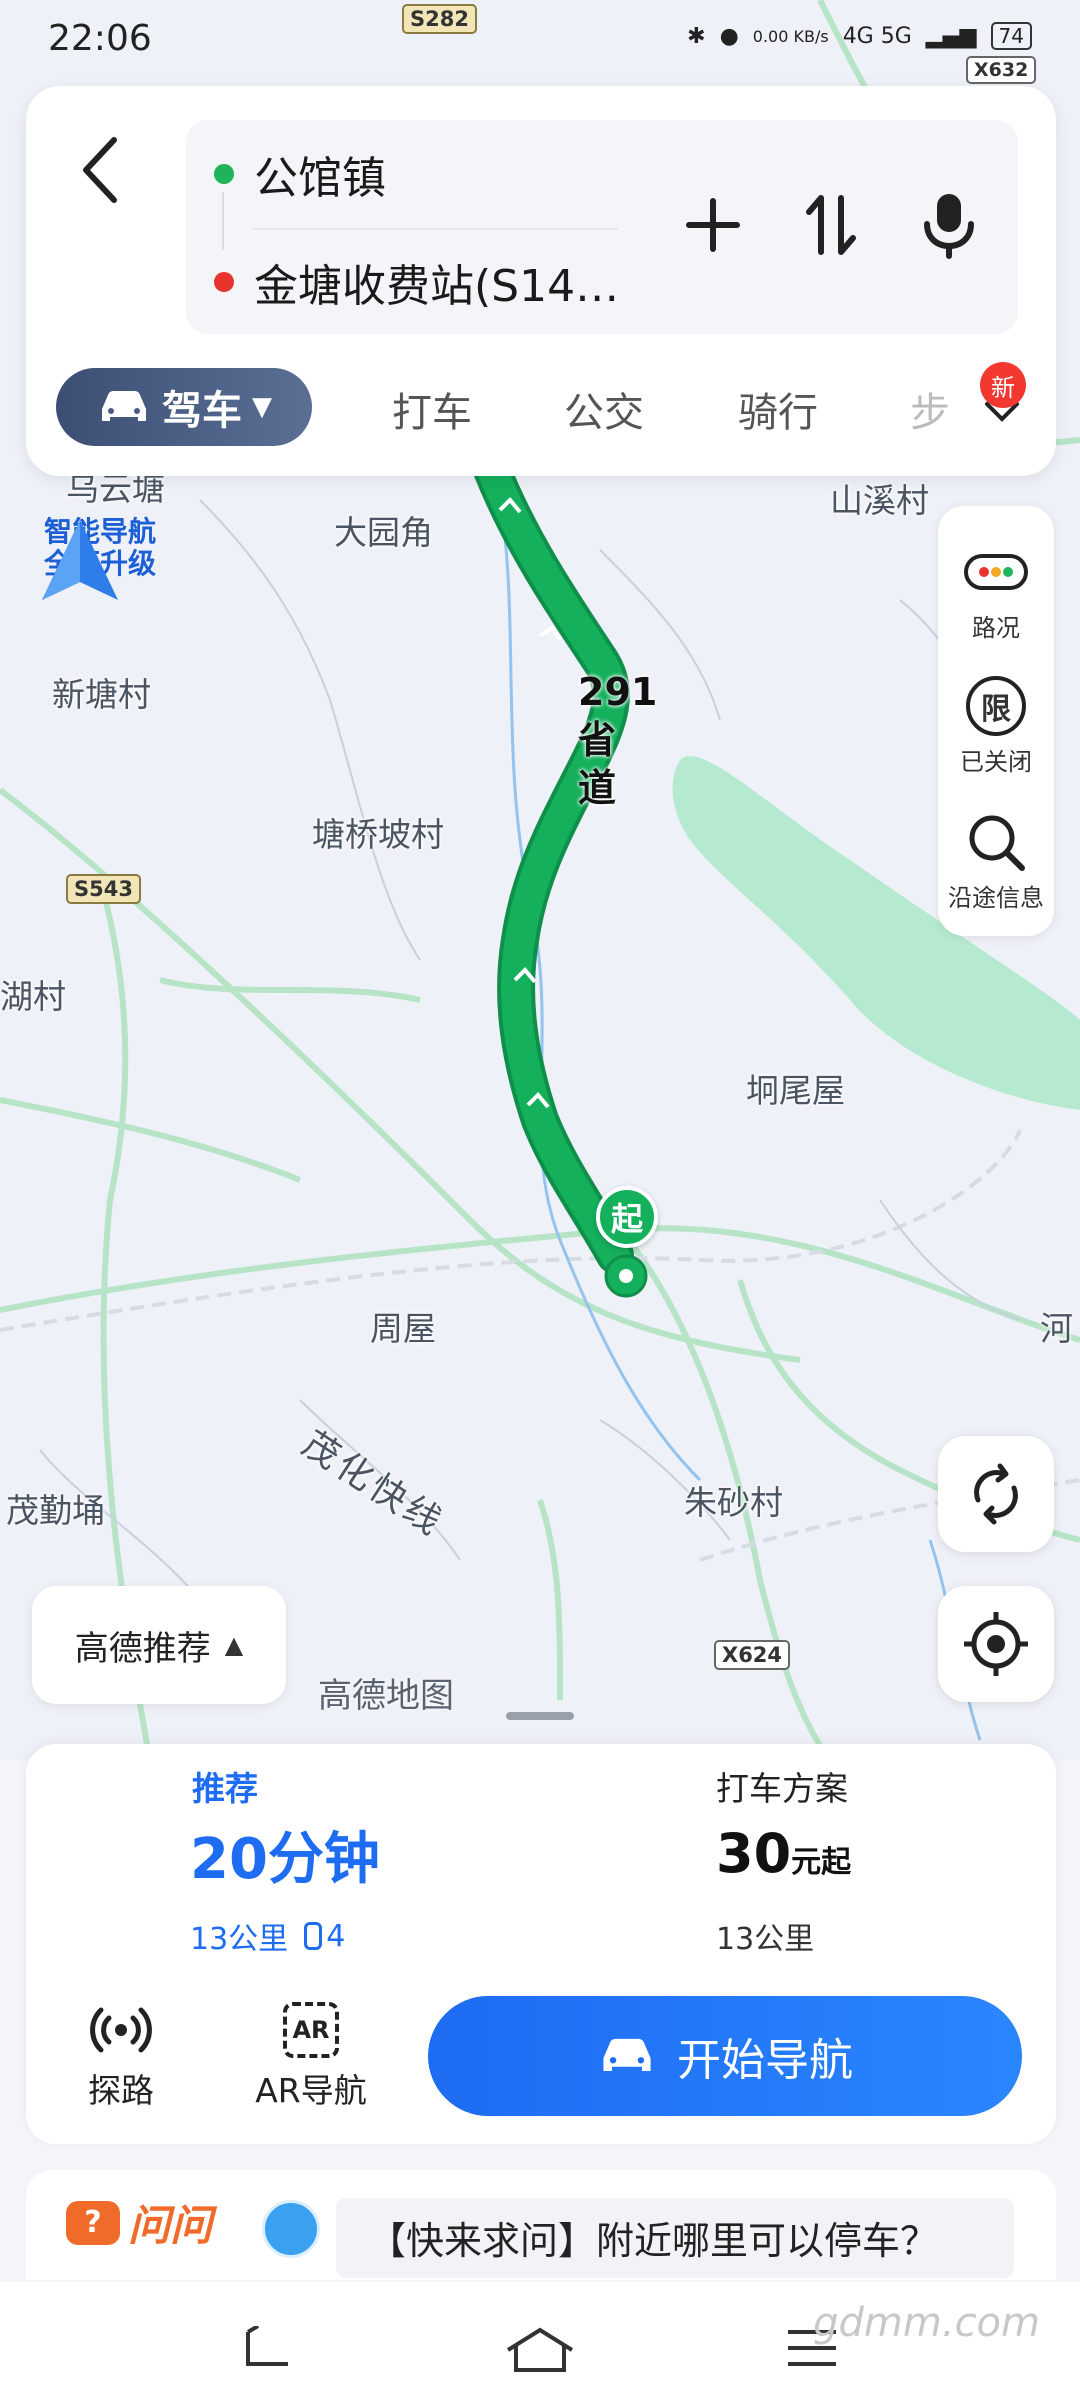 The image size is (1080, 2408). Describe the element at coordinates (996, 572) in the screenshot. I see `traffic-light-icon` at that location.